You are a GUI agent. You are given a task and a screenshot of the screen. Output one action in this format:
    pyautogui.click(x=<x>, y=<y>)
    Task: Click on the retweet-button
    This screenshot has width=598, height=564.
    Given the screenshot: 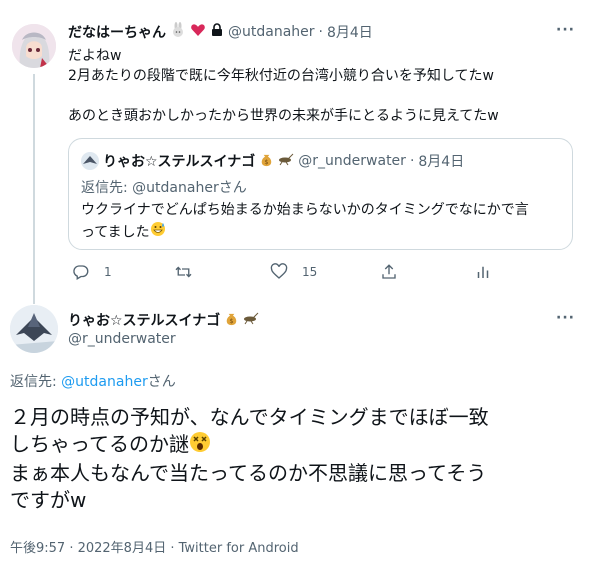 What is the action you would take?
    pyautogui.click(x=190, y=272)
    